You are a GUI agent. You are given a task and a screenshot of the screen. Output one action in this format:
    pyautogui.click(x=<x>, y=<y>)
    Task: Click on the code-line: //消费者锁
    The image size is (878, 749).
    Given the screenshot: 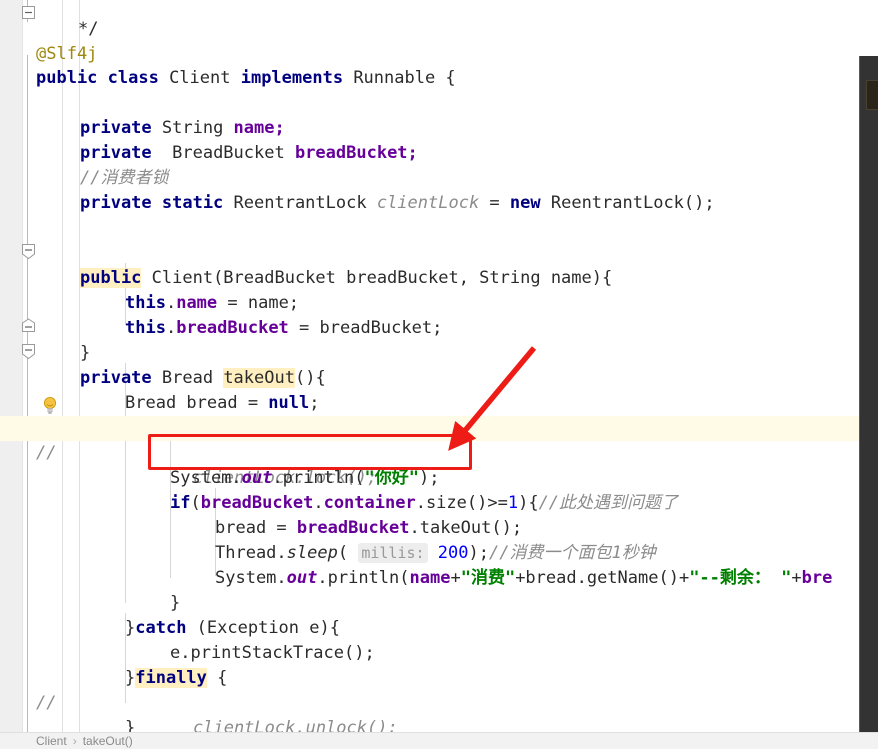 What is the action you would take?
    pyautogui.click(x=439, y=164)
    